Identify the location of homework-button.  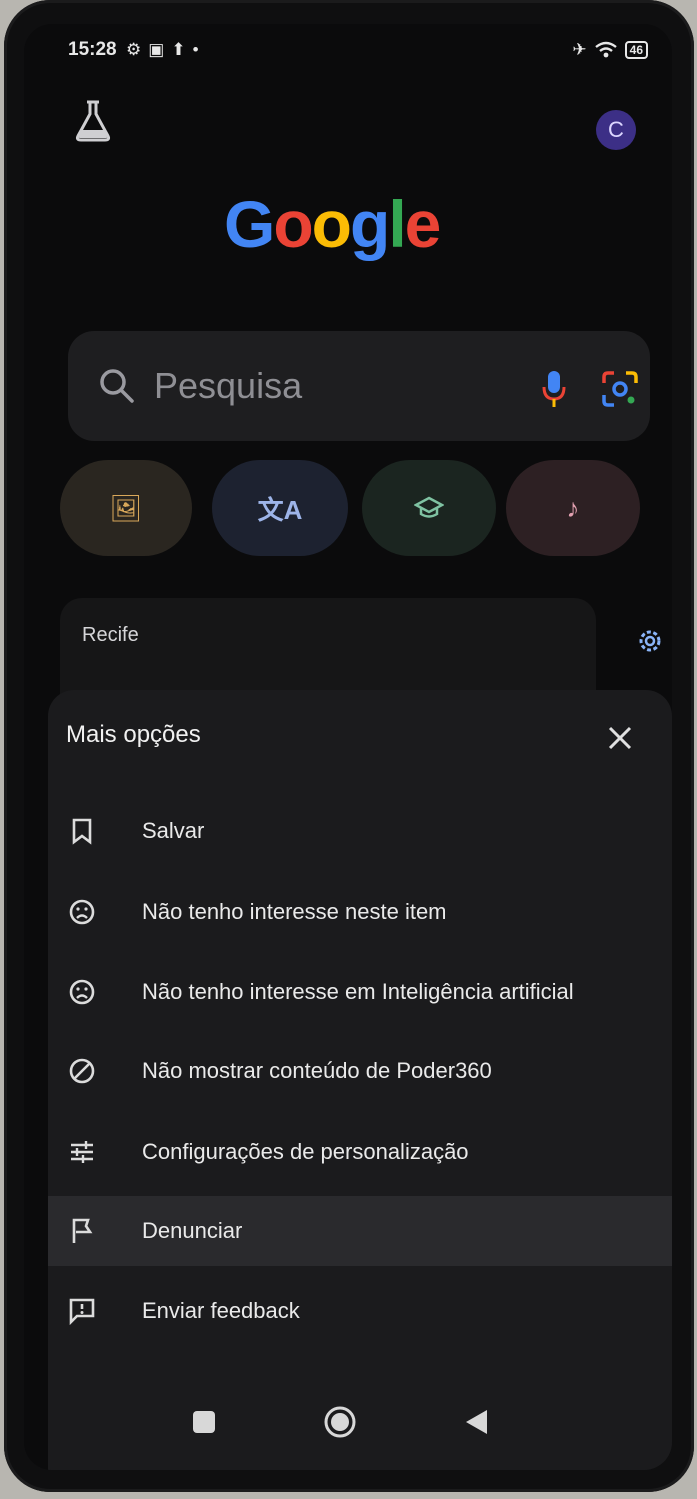
(429, 508).